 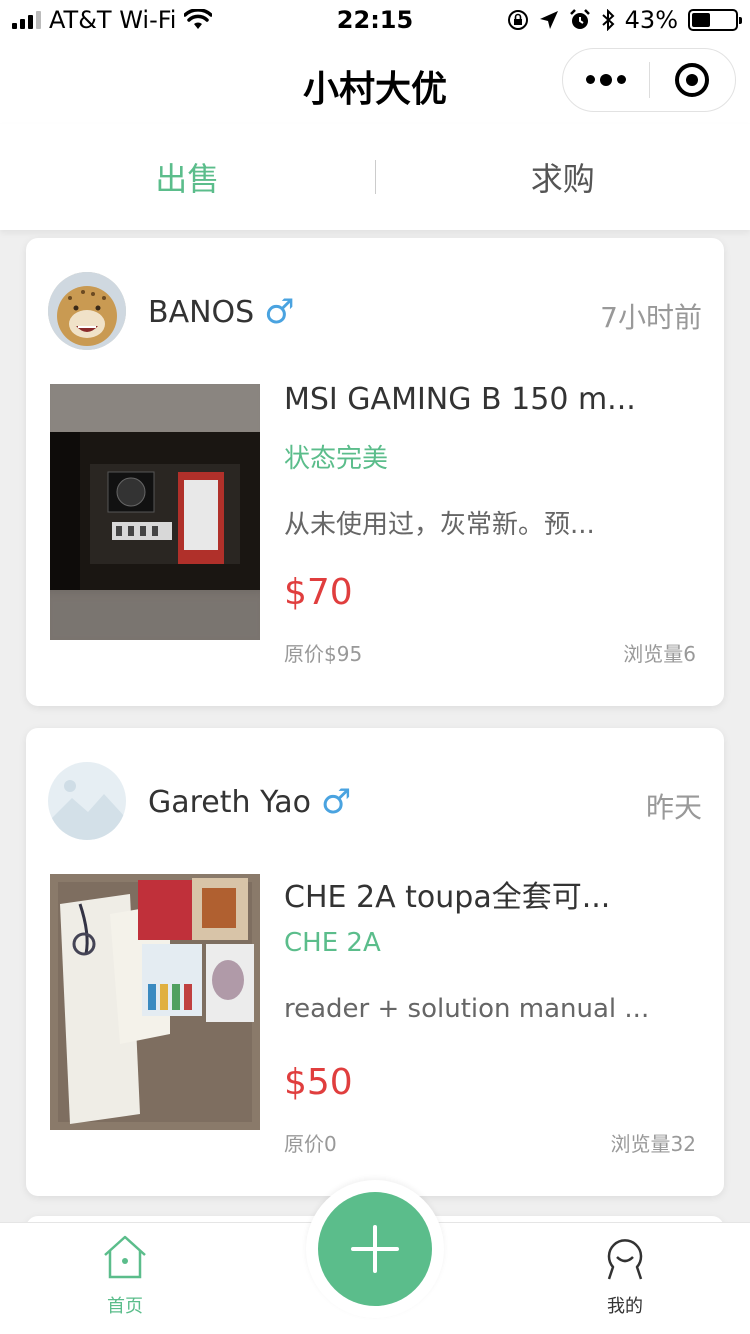 I want to click on tab-sell: 出售, so click(x=187, y=177).